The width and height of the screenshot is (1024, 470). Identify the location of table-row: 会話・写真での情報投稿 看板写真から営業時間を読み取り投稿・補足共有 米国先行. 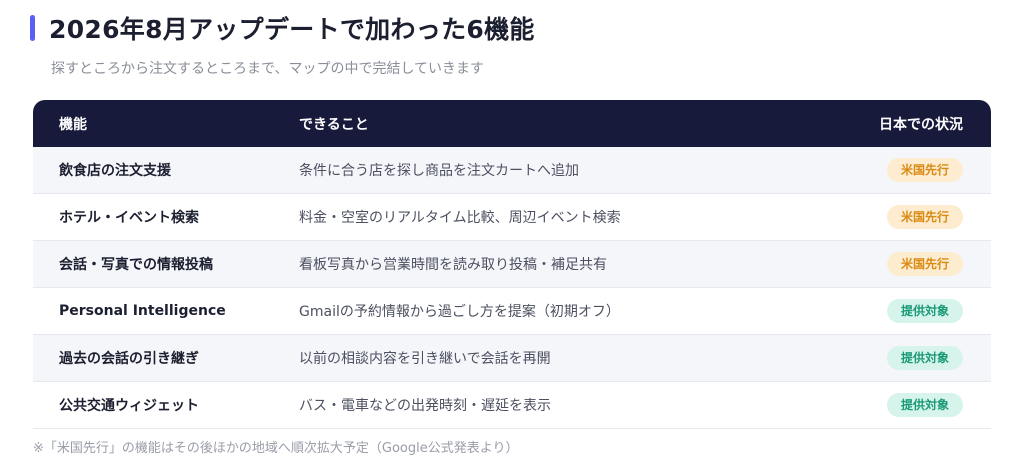
(512, 264).